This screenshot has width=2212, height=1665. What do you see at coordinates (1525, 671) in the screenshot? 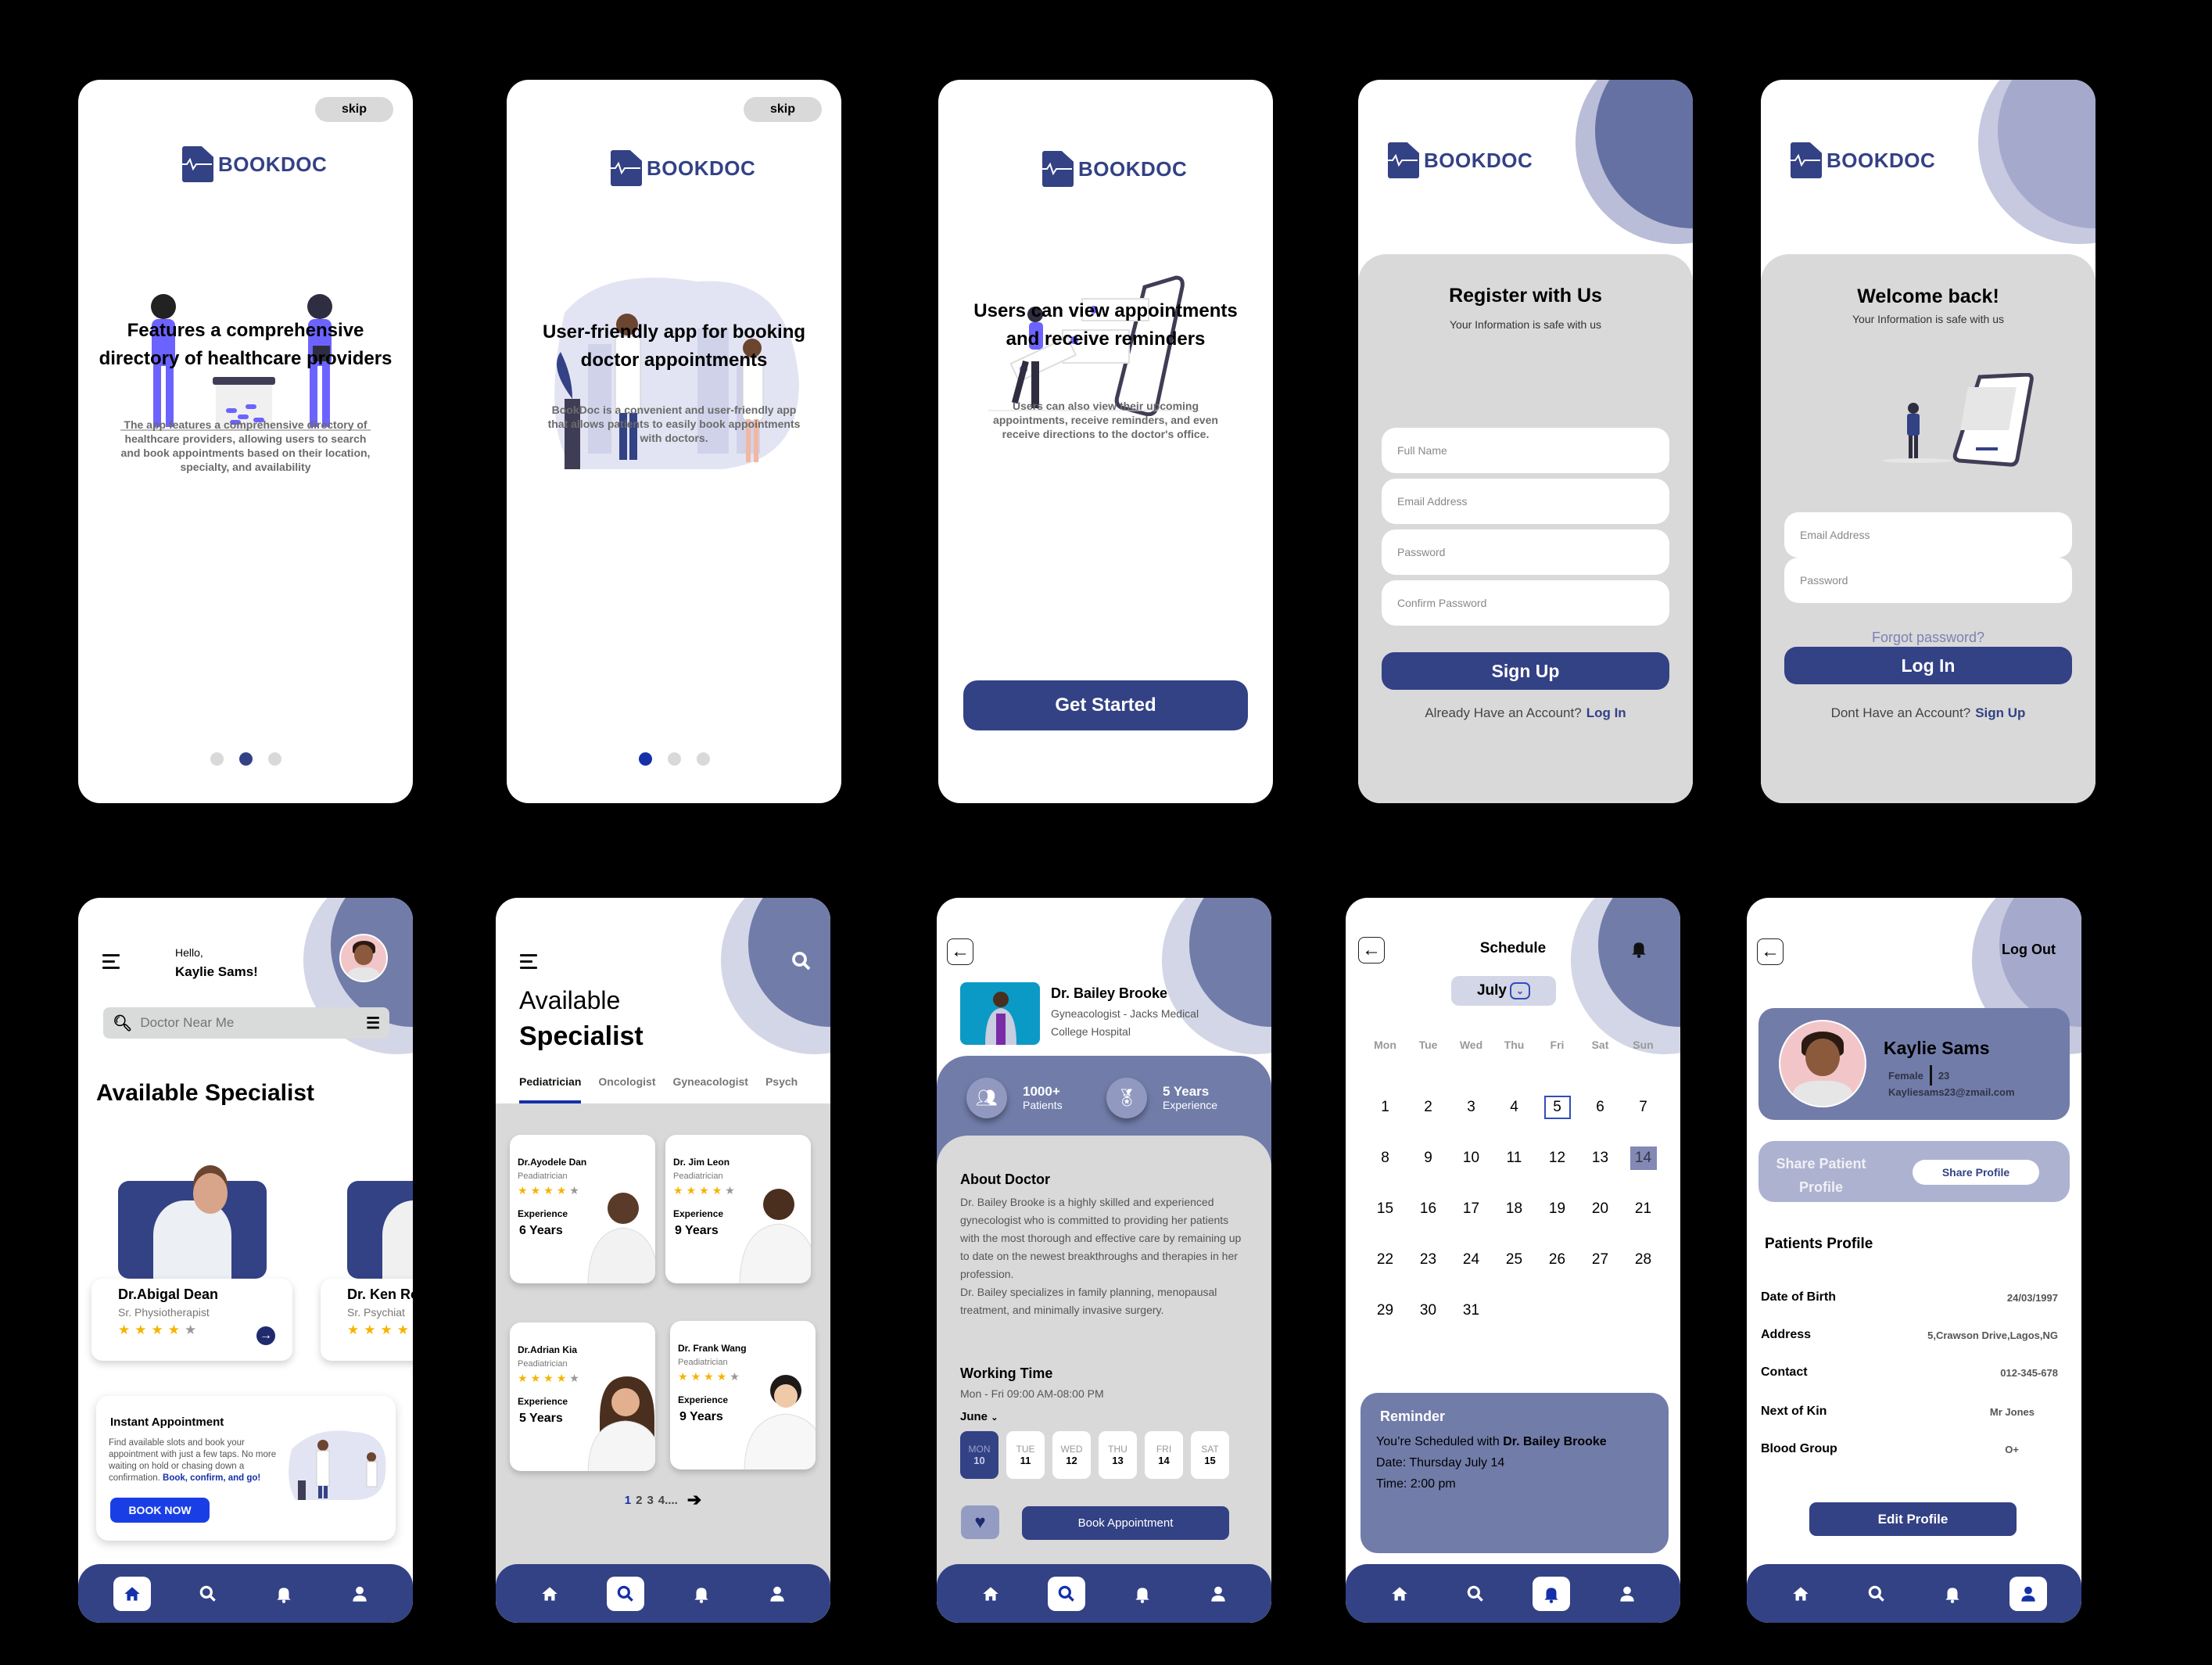
I see `sign-up-button: Sign Up` at bounding box center [1525, 671].